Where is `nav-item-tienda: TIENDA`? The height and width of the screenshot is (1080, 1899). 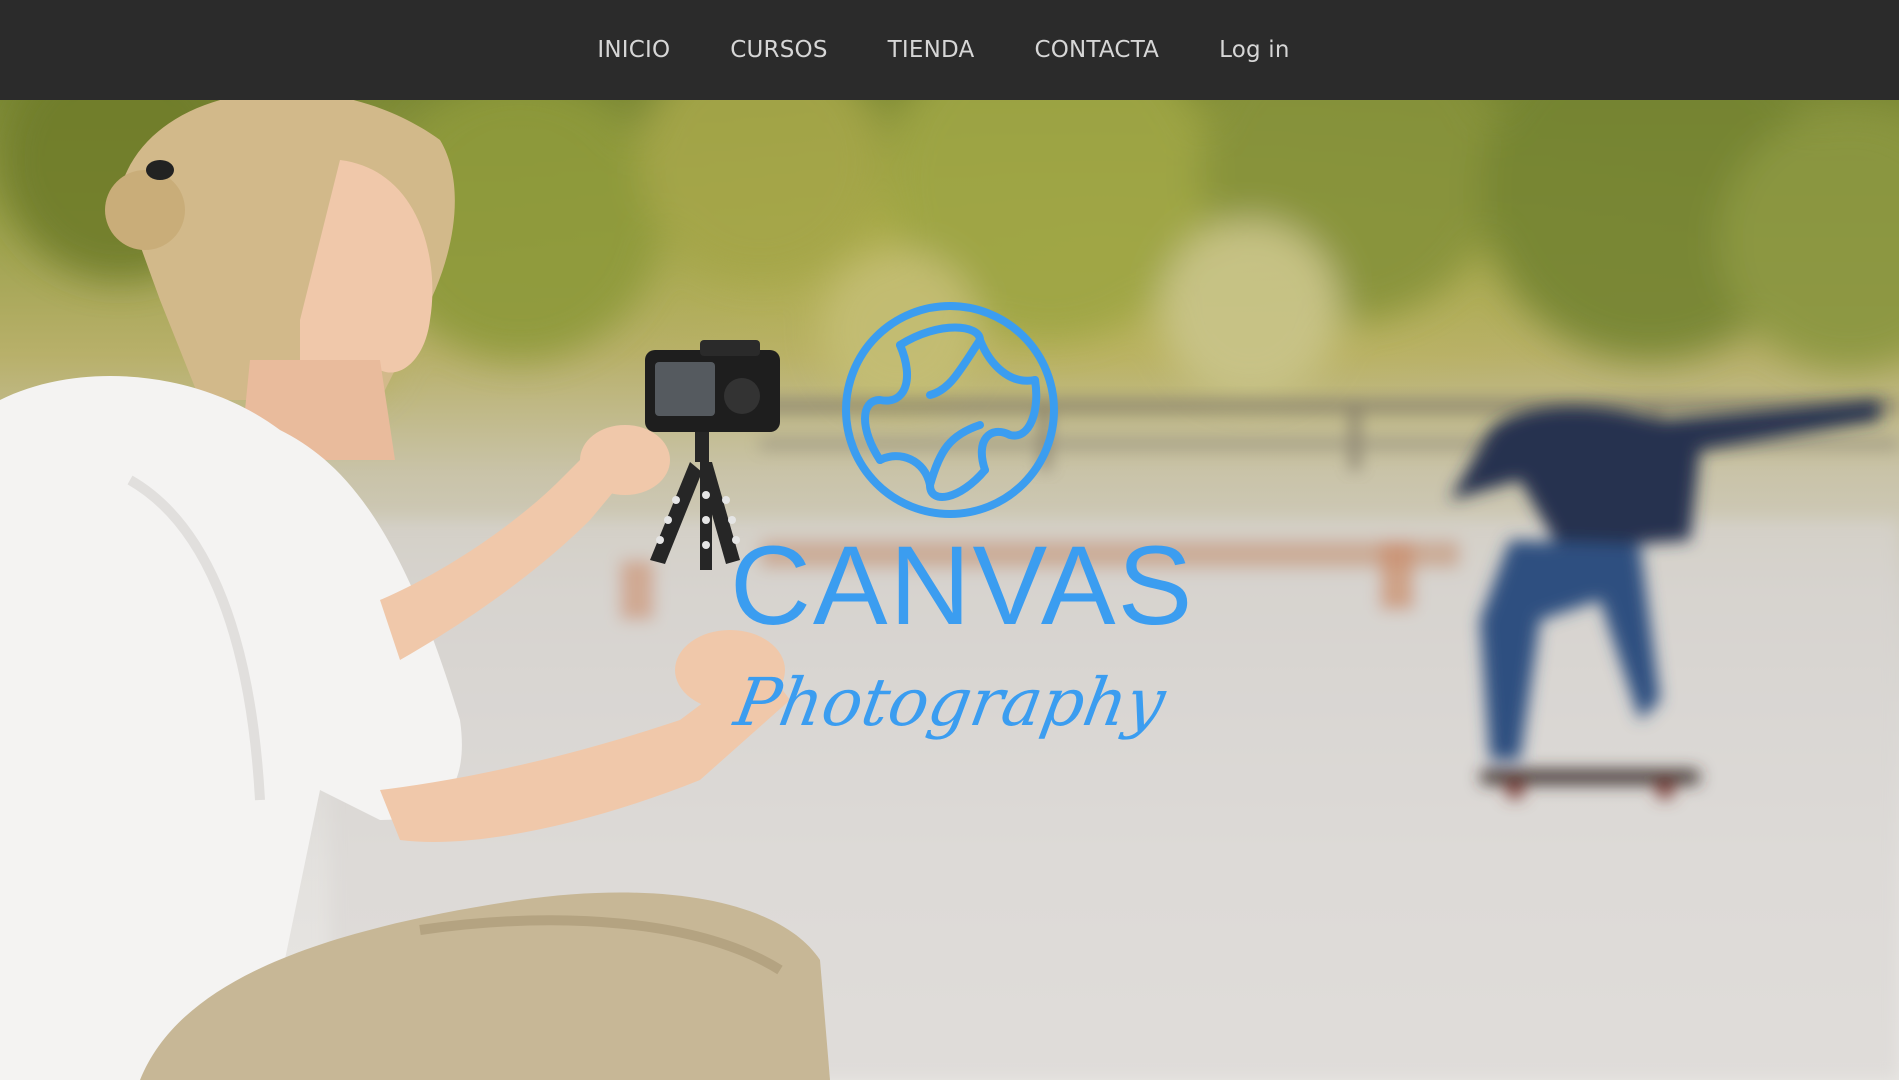 nav-item-tienda: TIENDA is located at coordinates (931, 50).